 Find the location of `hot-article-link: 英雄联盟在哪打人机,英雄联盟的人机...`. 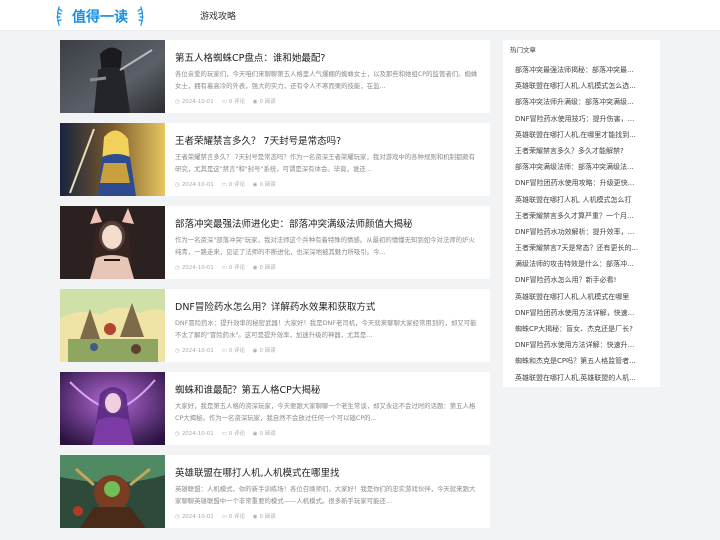

hot-article-link: 英雄联盟在哪打人机,英雄联盟的人机... is located at coordinates (582, 378).